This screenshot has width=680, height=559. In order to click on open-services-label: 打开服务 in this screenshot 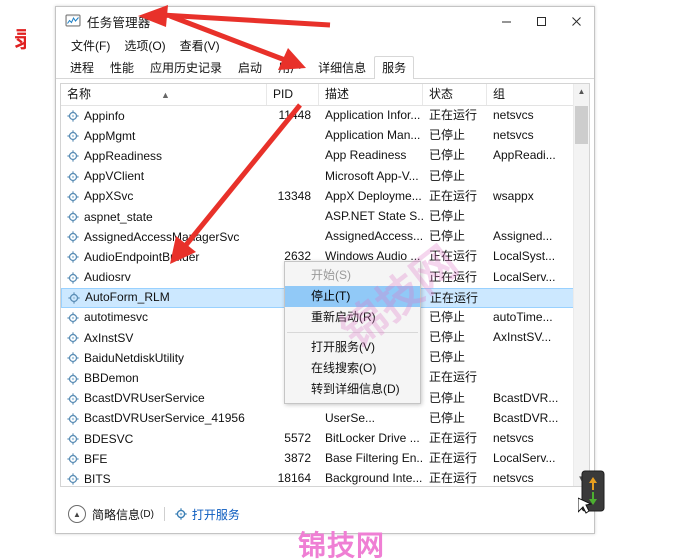, I will do `click(216, 514)`.